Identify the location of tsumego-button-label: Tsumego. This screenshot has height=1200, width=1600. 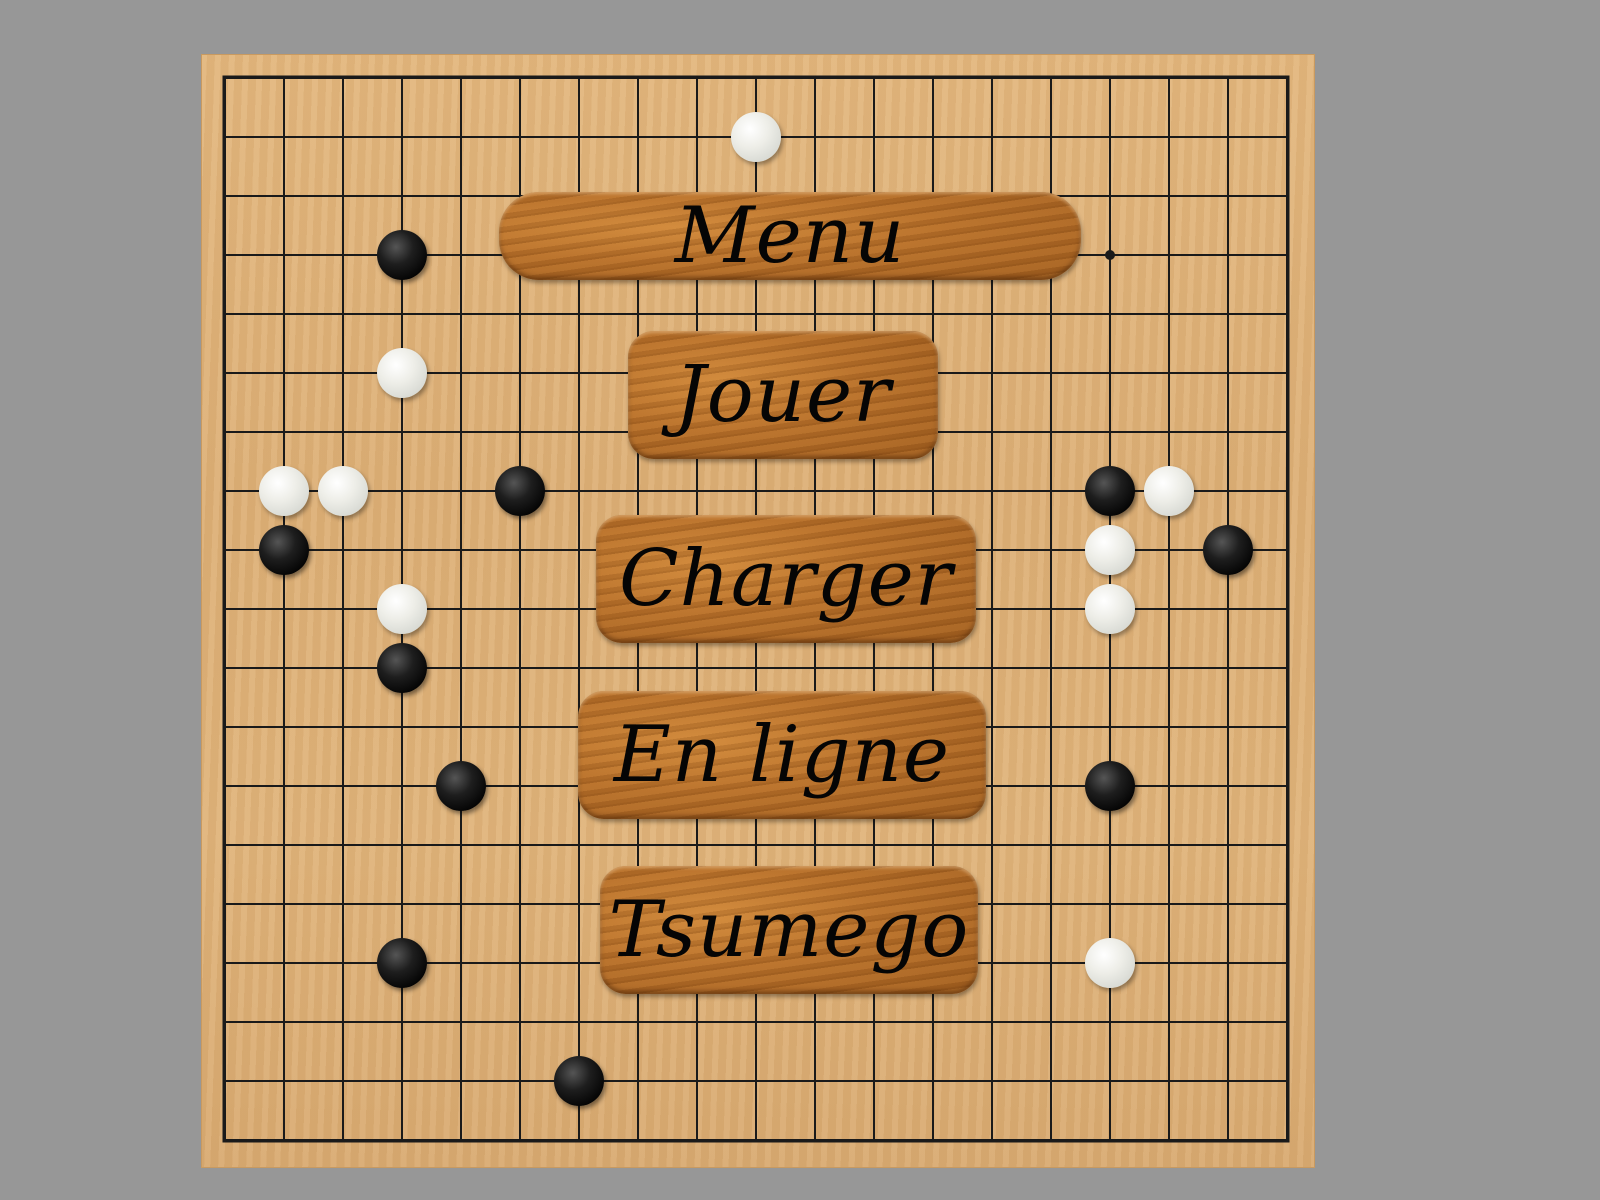
(789, 930).